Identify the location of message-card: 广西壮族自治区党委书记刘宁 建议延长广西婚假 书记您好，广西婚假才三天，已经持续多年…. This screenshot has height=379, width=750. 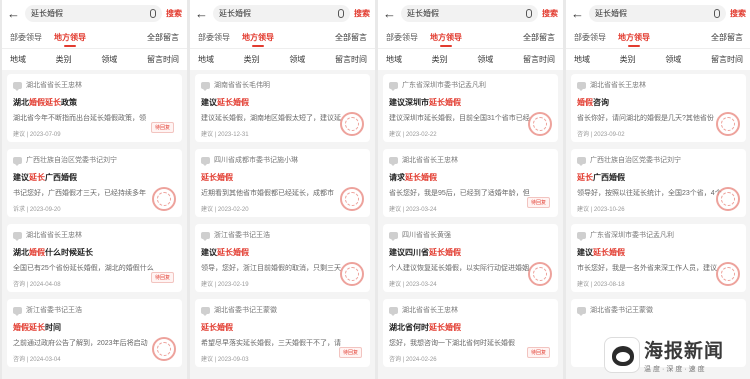
(94, 183).